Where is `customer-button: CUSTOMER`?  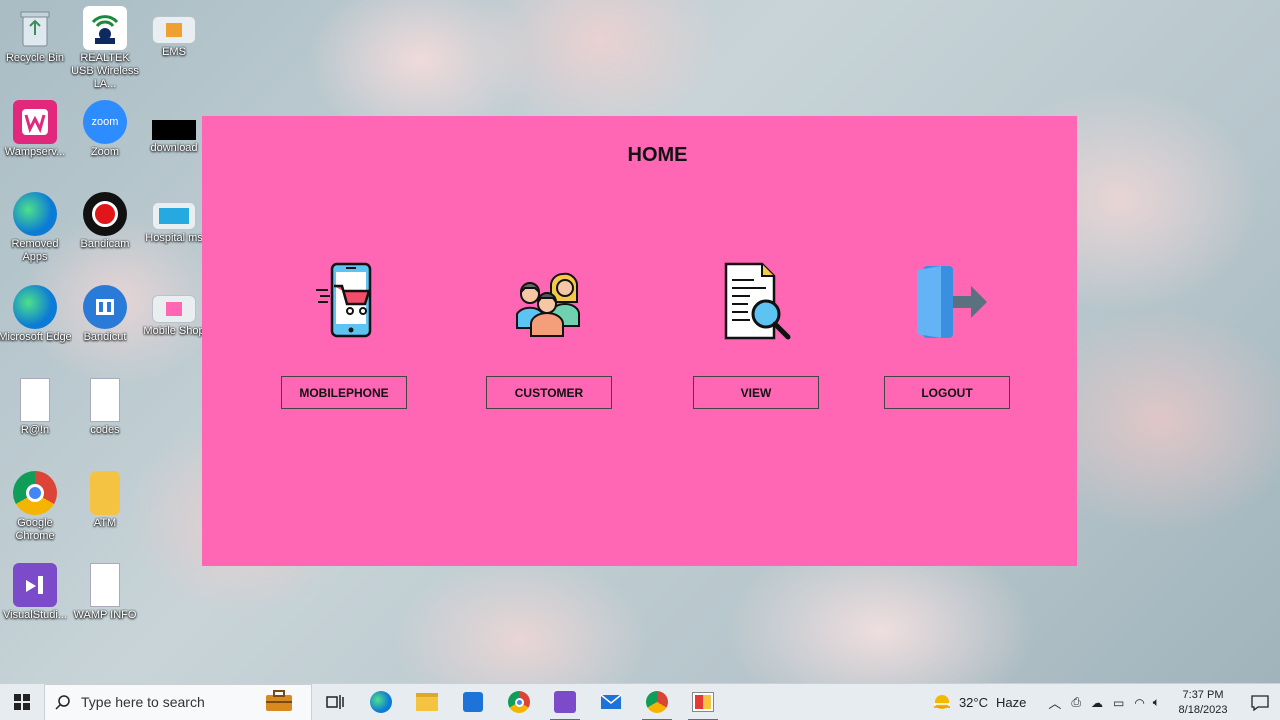 customer-button: CUSTOMER is located at coordinates (549, 392).